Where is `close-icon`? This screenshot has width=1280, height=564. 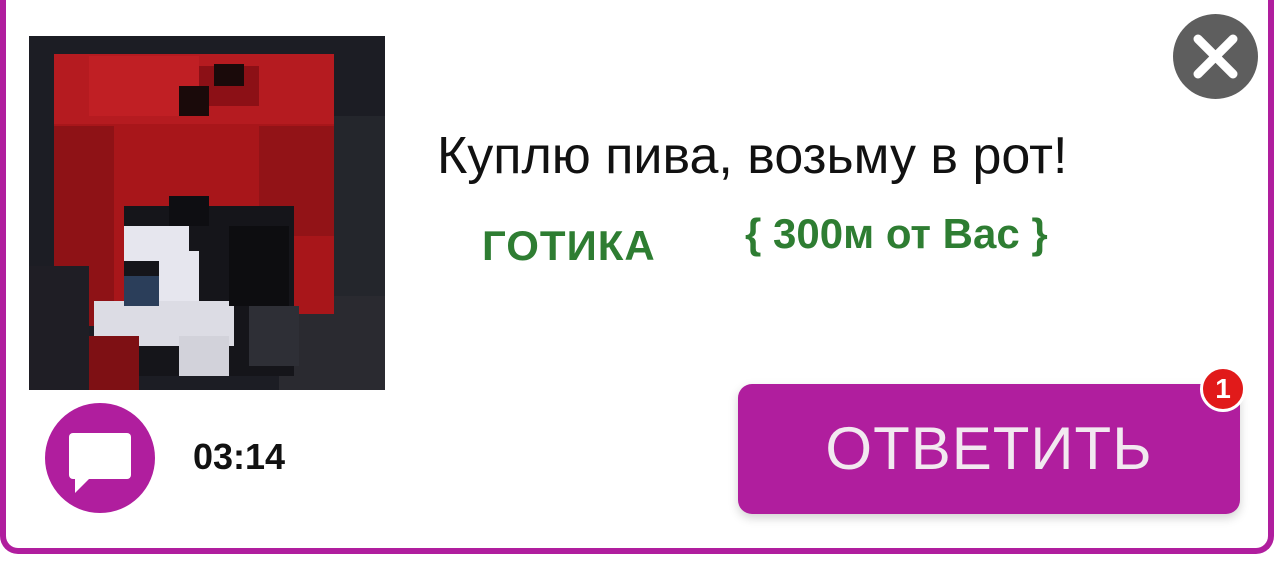
close-icon is located at coordinates (1215, 56).